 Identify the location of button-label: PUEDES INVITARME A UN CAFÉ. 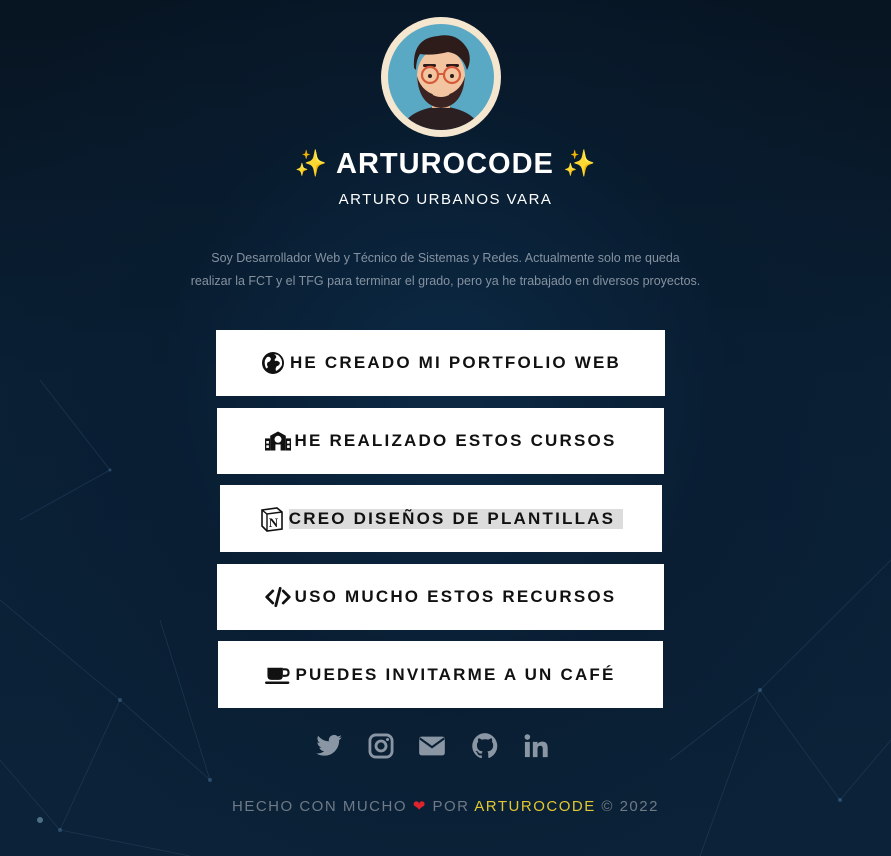
(455, 674).